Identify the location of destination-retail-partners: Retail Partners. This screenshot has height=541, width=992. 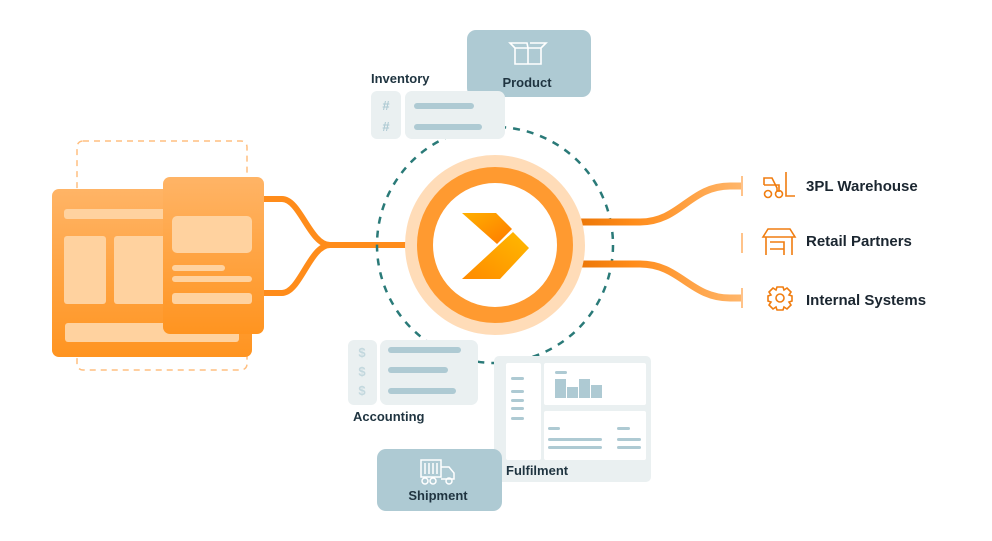
(836, 241).